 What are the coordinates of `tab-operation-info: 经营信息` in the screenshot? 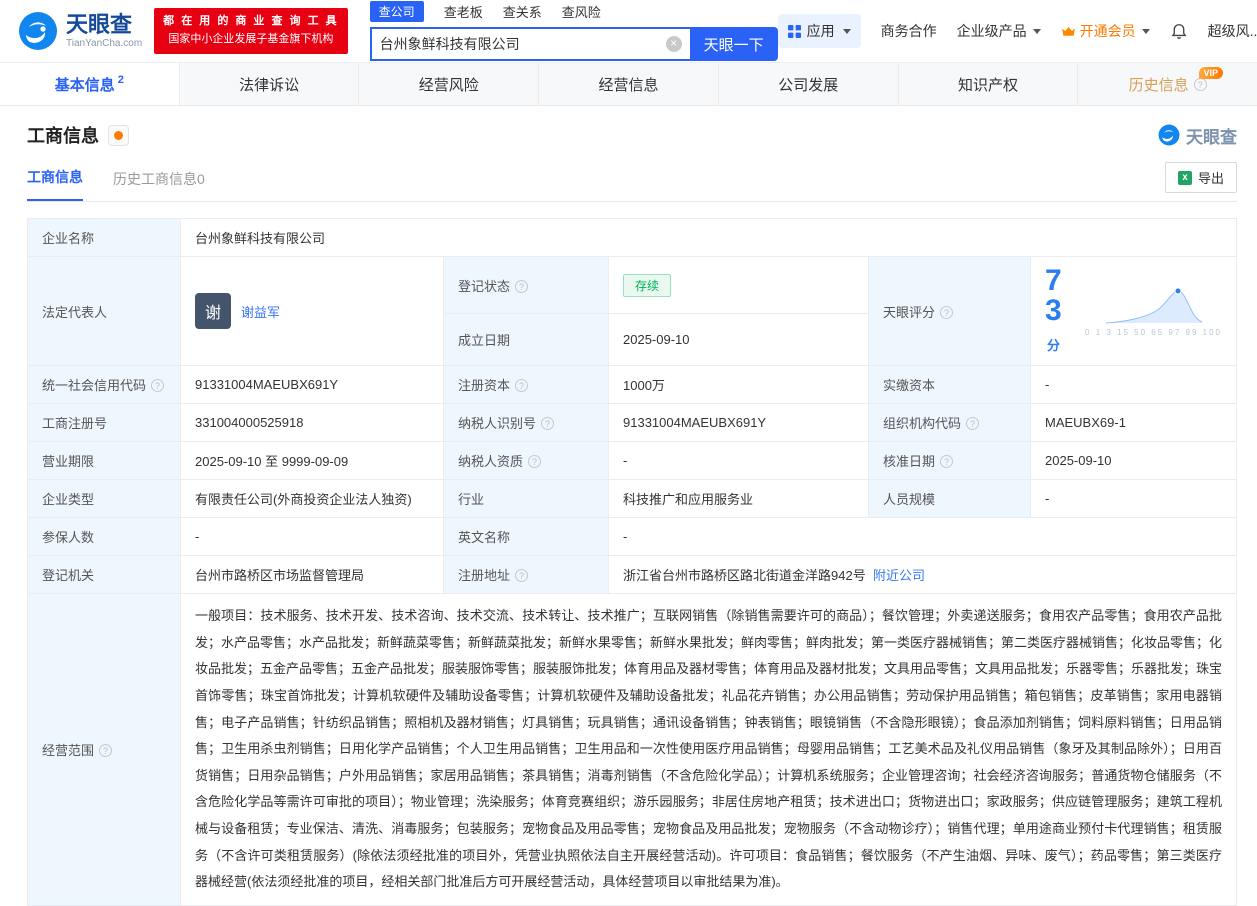 It's located at (629, 84).